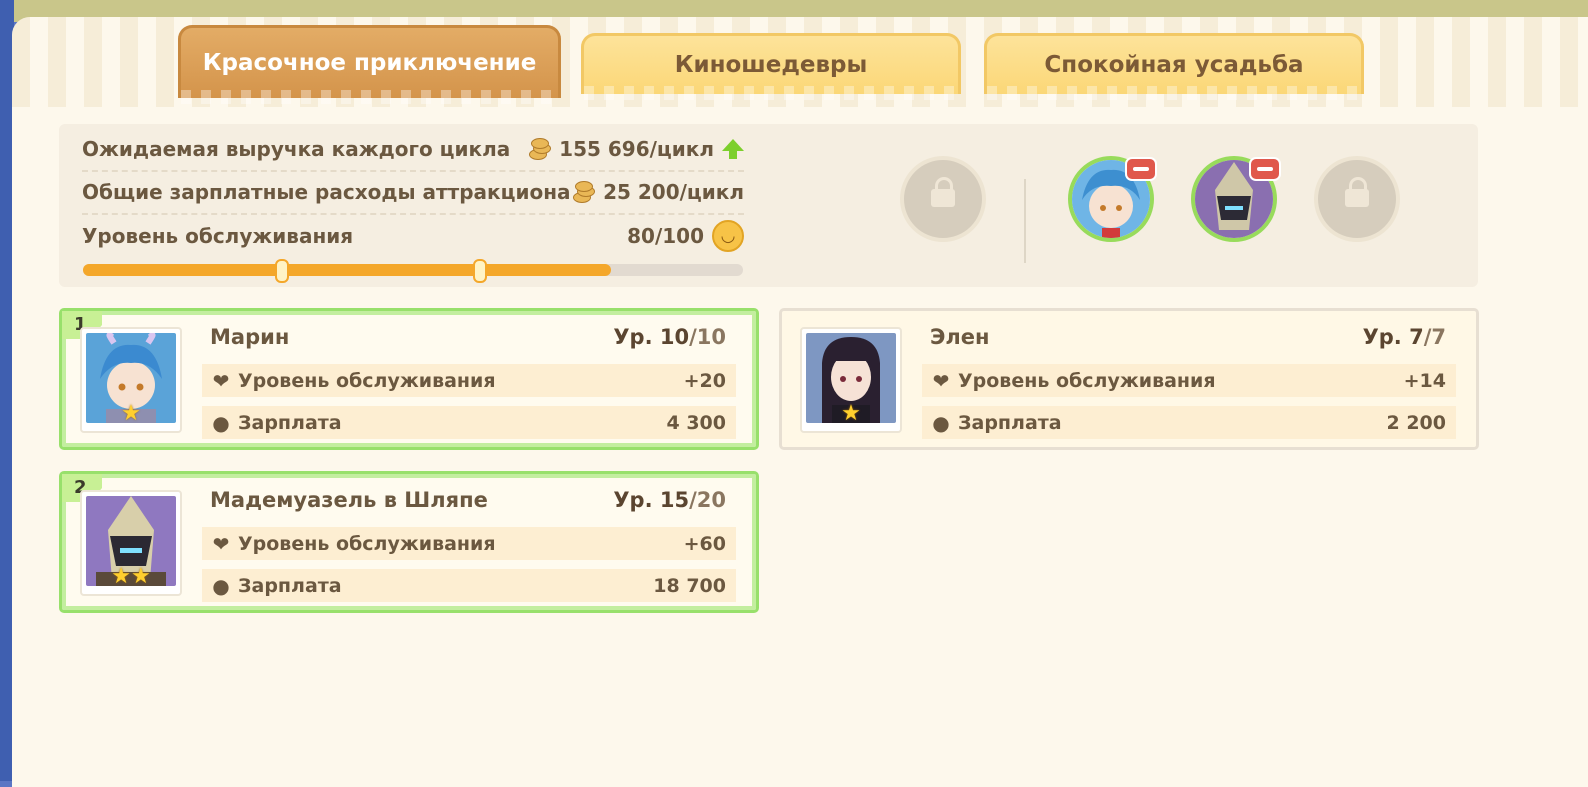 The height and width of the screenshot is (787, 1588). I want to click on service-stat: ❤ Уровень обслуживания +20, so click(469, 380).